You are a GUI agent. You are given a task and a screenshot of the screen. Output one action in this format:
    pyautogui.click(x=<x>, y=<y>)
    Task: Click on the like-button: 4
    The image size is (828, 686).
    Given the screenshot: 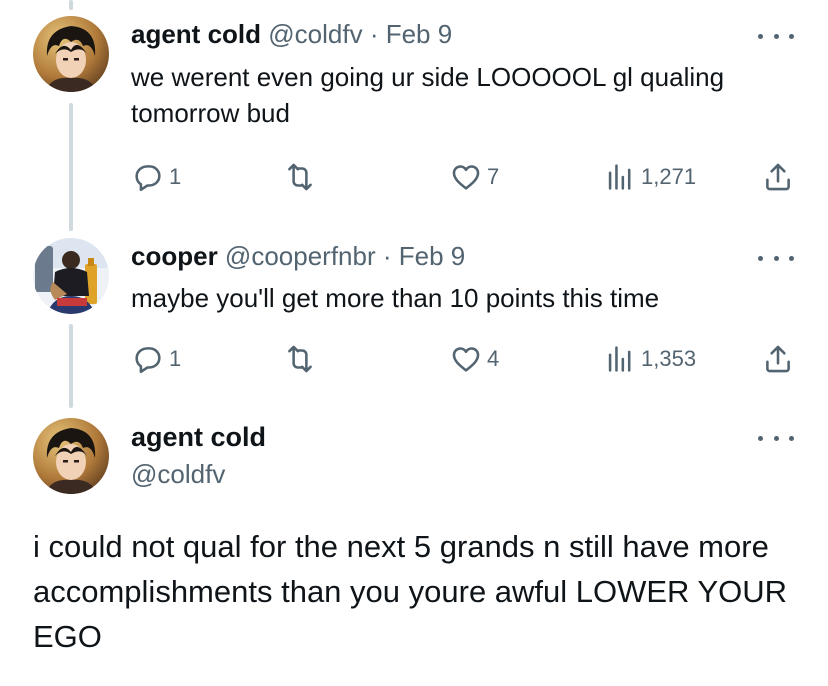 What is the action you would take?
    pyautogui.click(x=474, y=359)
    